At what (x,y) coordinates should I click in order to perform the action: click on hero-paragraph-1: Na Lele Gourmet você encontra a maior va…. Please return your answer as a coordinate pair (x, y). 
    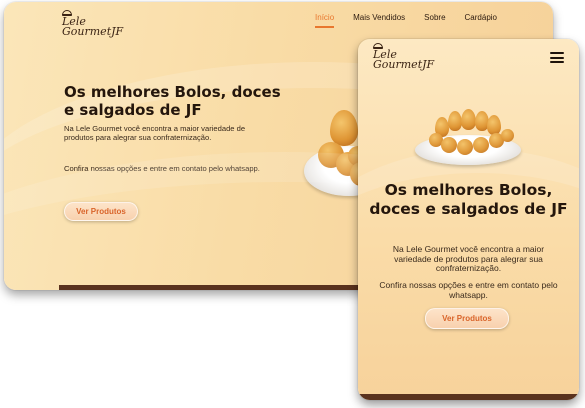
    Looking at the image, I should click on (155, 133).